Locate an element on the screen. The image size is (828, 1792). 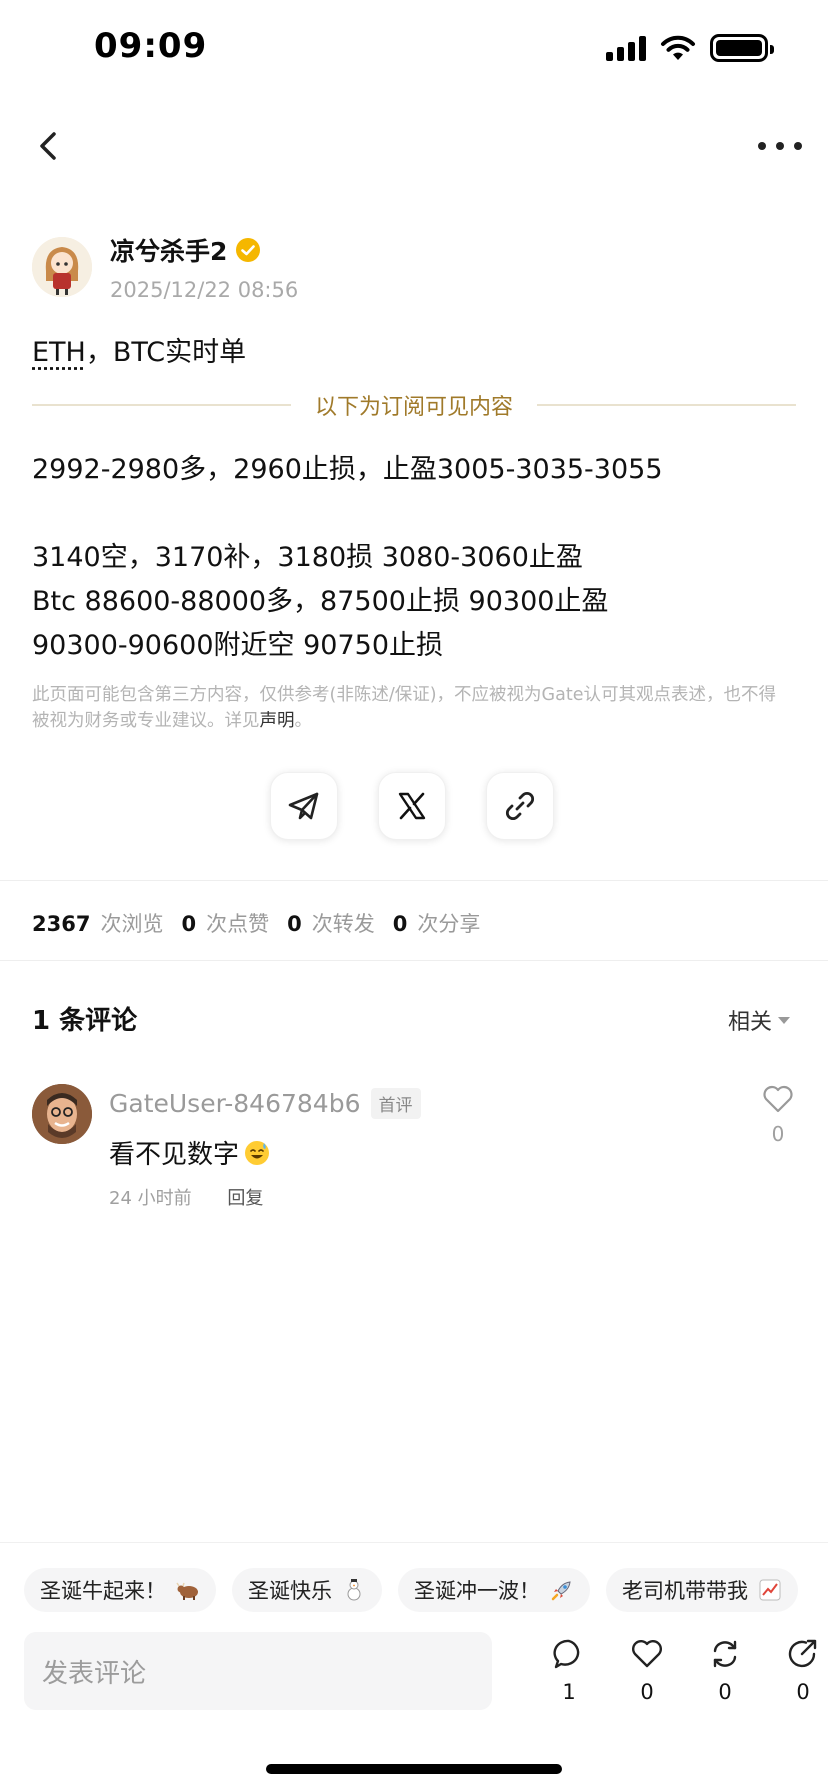
first-comment-badge: 首评 is located at coordinates (396, 1103).